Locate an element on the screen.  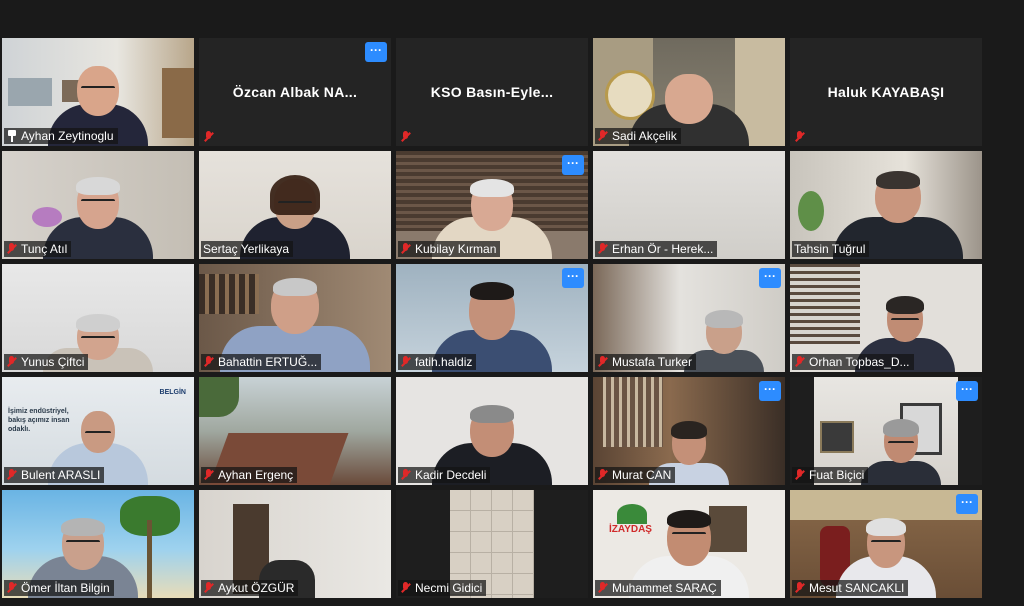
participant-tile-muhammet-sarac: İZAYDAŞ Muhammet SARAÇ is located at coordinates (689, 544).